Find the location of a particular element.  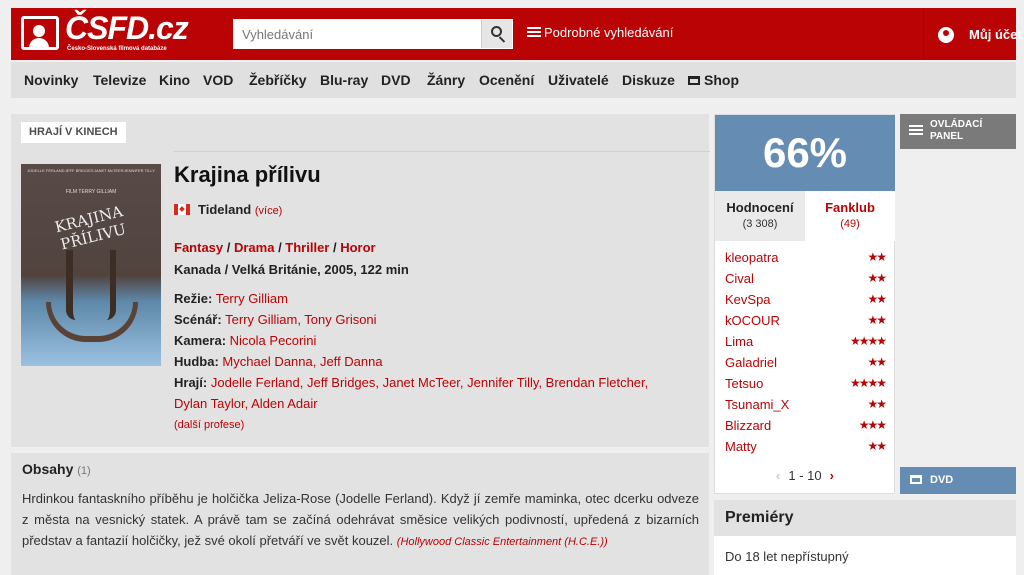

ratings-pager: ‹ 1 - 10 › is located at coordinates (805, 475).